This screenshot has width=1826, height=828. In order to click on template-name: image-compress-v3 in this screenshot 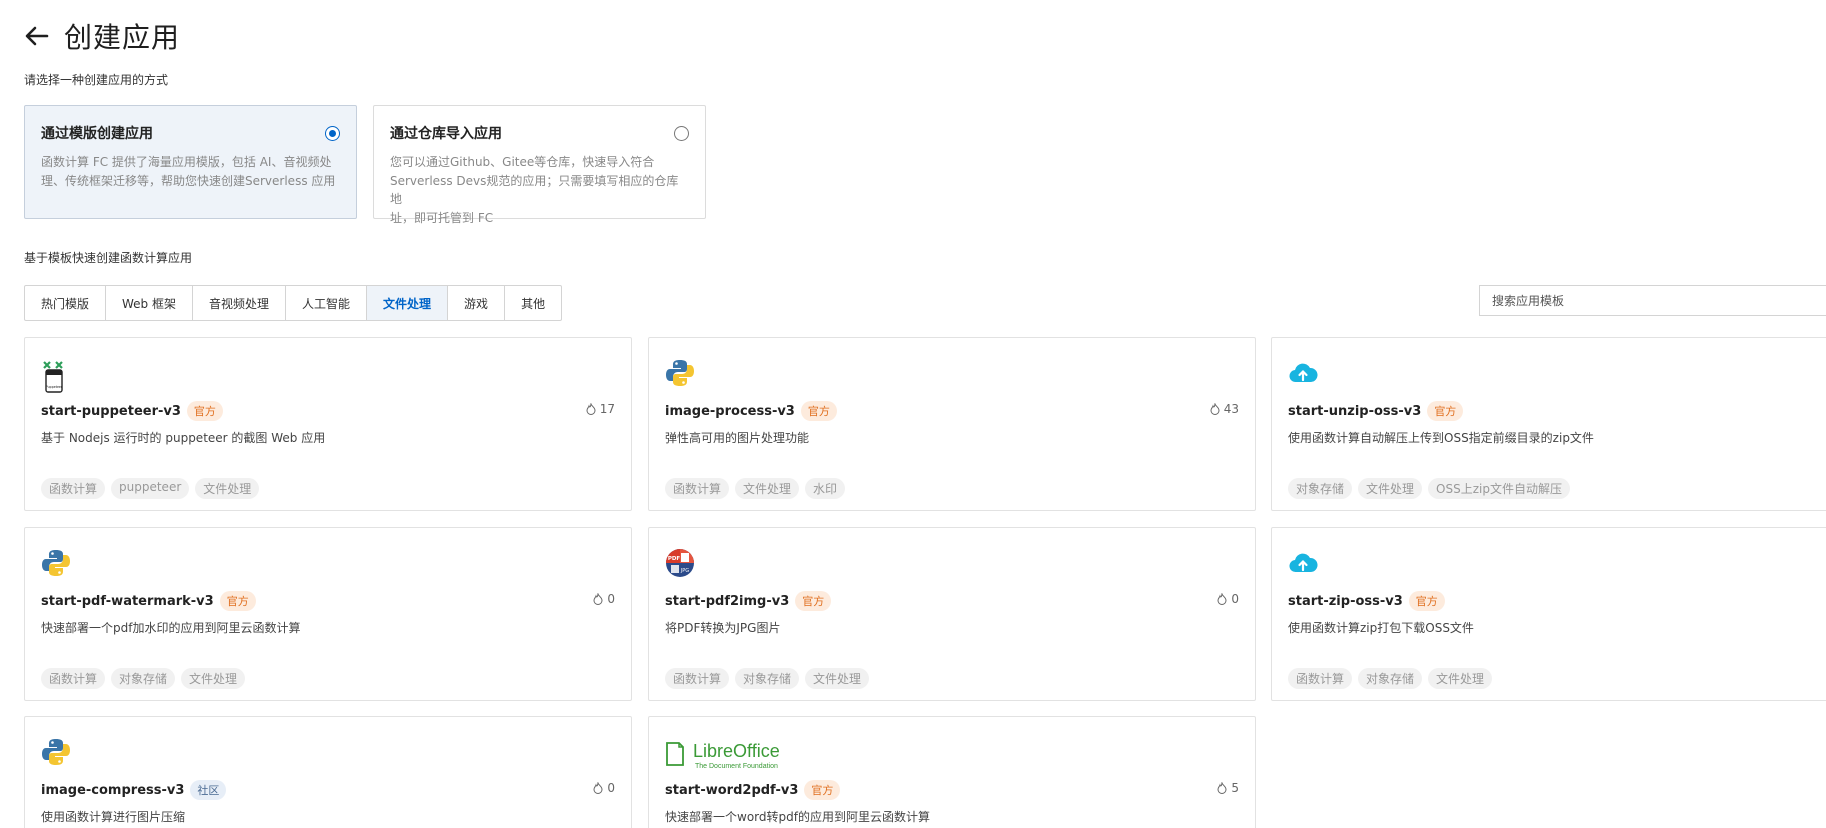, I will do `click(113, 790)`.